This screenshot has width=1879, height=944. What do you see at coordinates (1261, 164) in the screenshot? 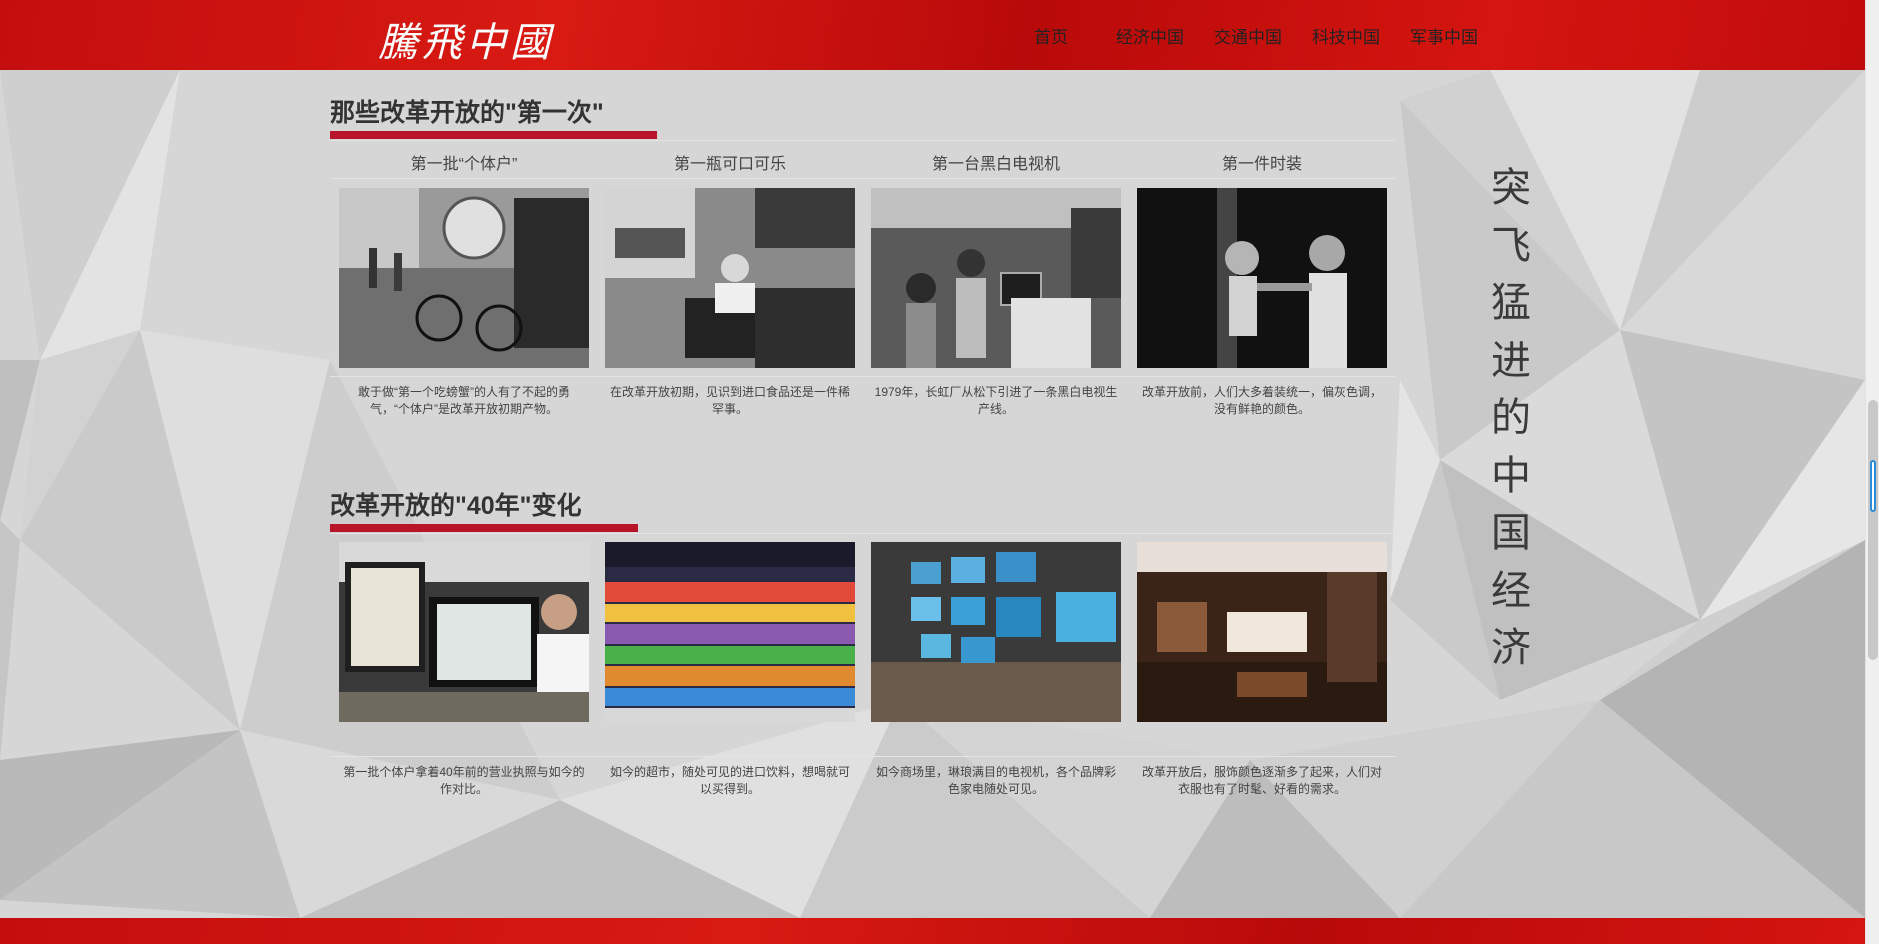
I see `column-label: 第一件时装` at bounding box center [1261, 164].